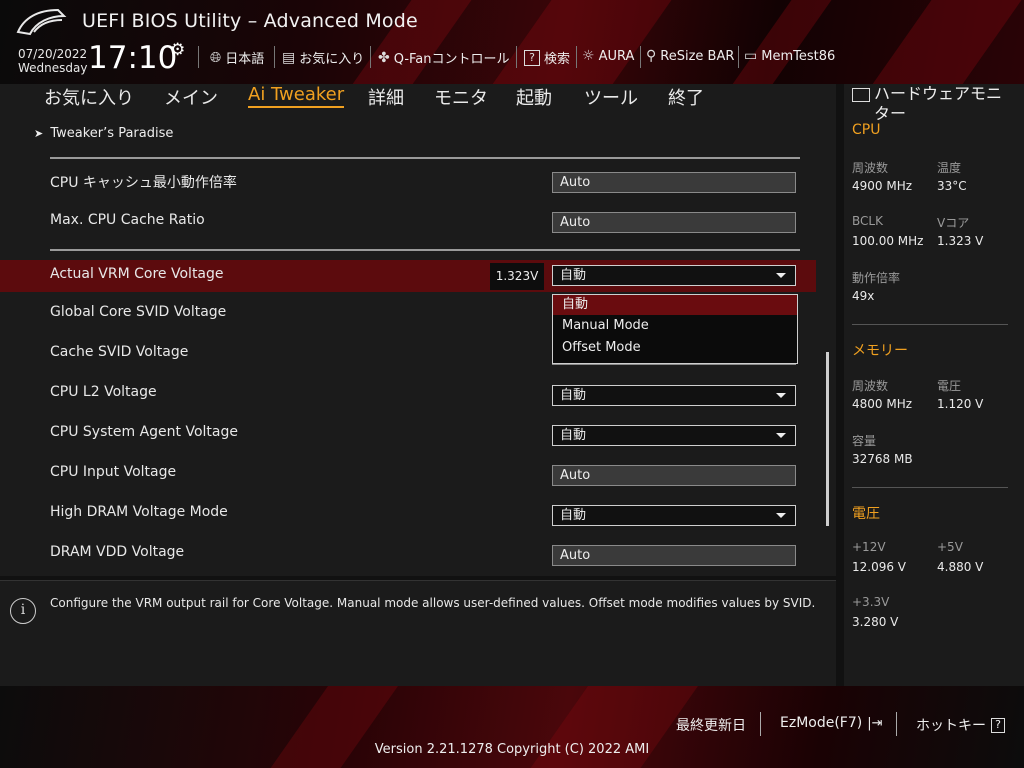 The width and height of the screenshot is (1024, 768). What do you see at coordinates (960, 725) in the screenshot?
I see `hotkeys-button: ホットキー ?` at bounding box center [960, 725].